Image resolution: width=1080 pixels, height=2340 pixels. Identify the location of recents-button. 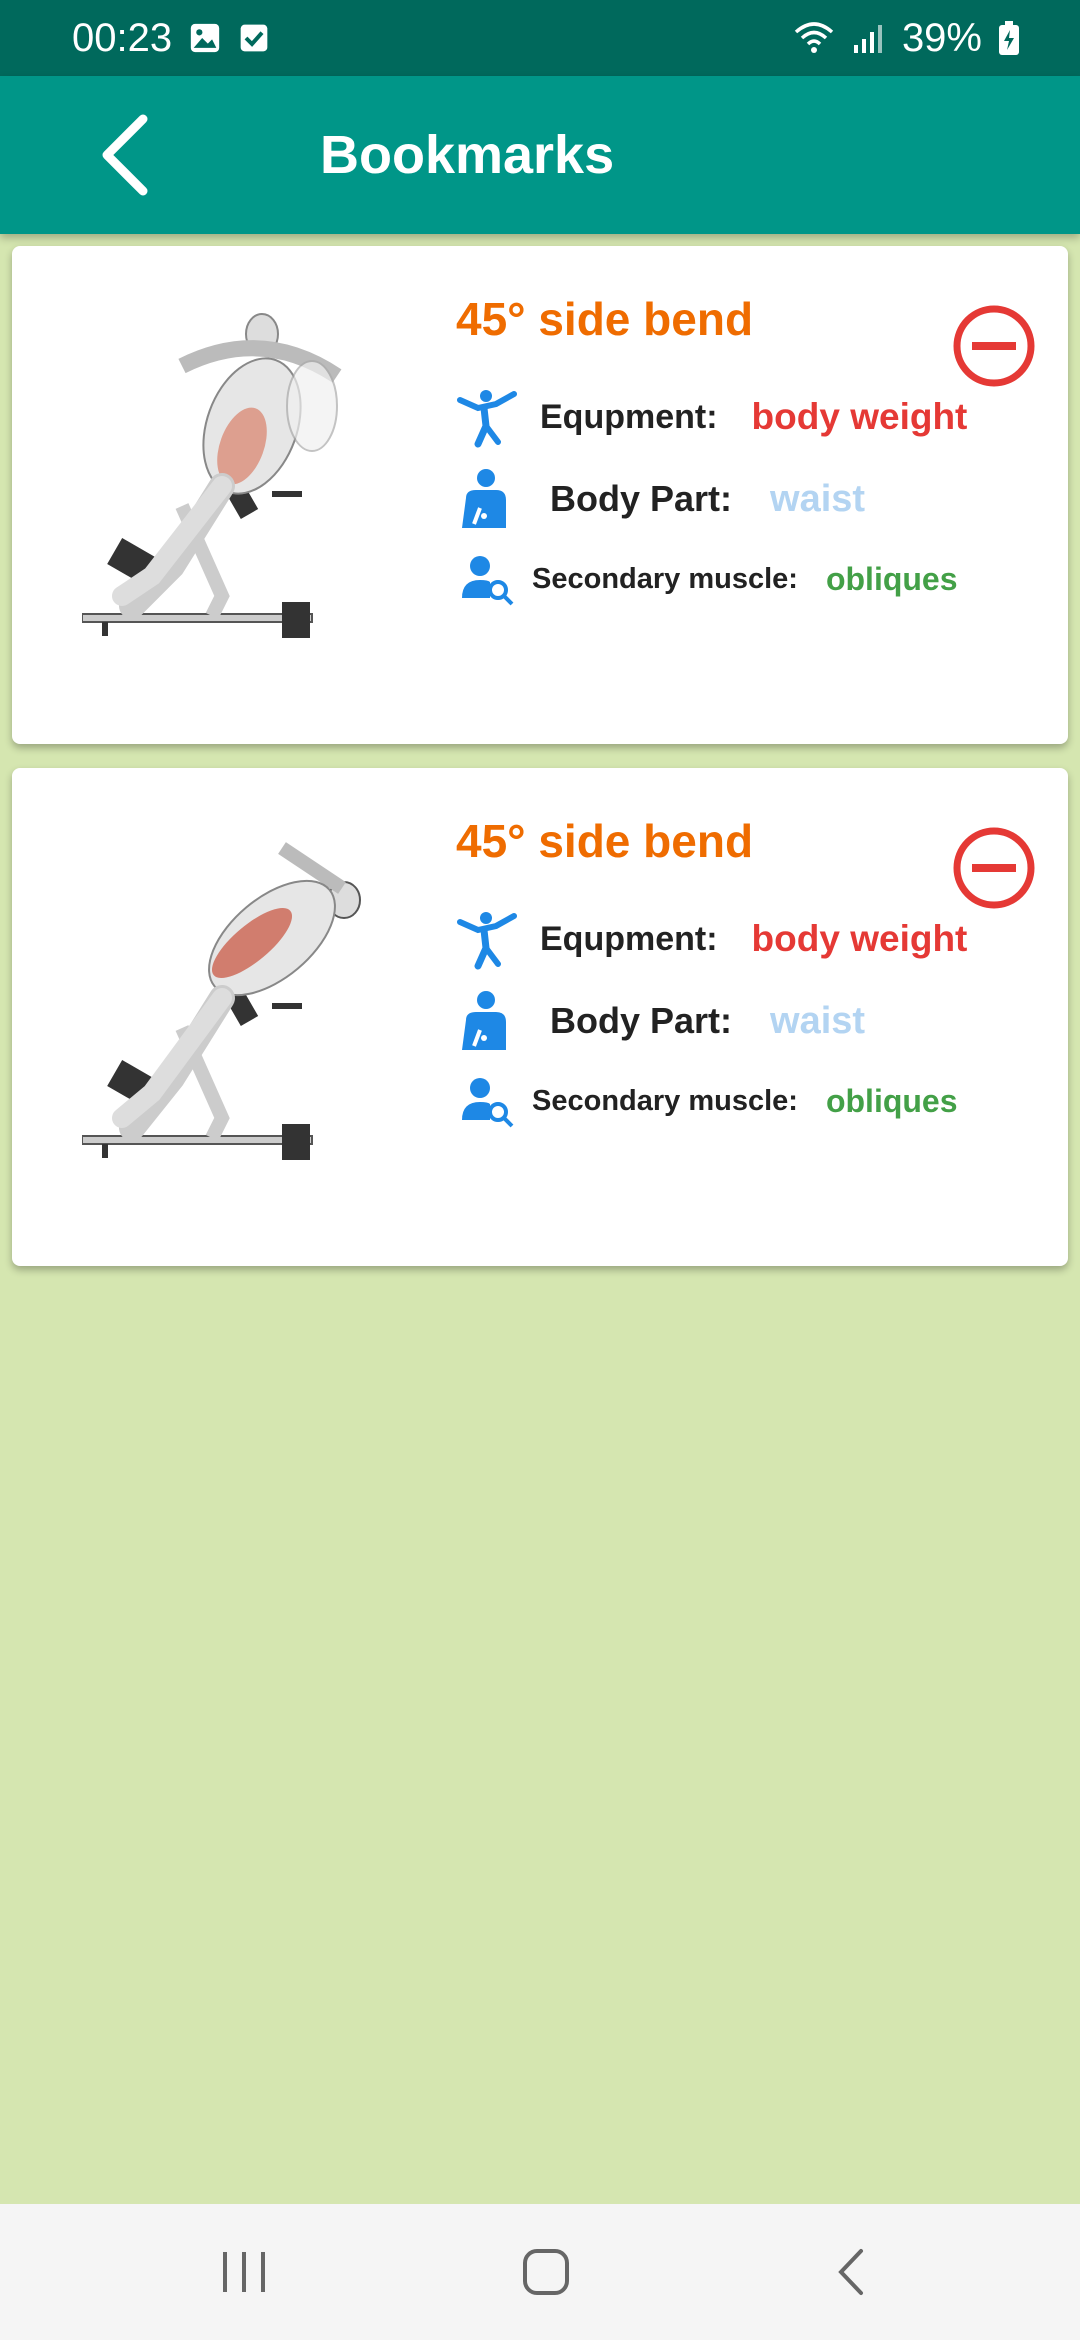
(244, 2272).